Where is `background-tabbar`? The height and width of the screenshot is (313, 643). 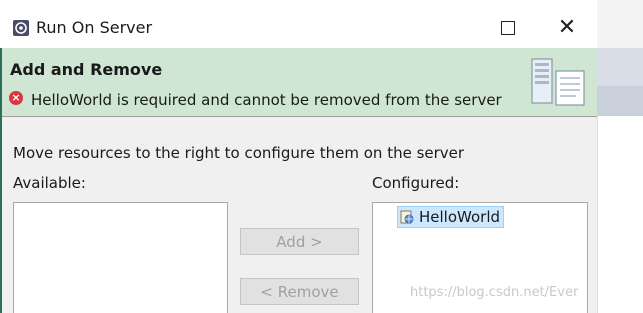
background-tabbar is located at coordinates (620, 101).